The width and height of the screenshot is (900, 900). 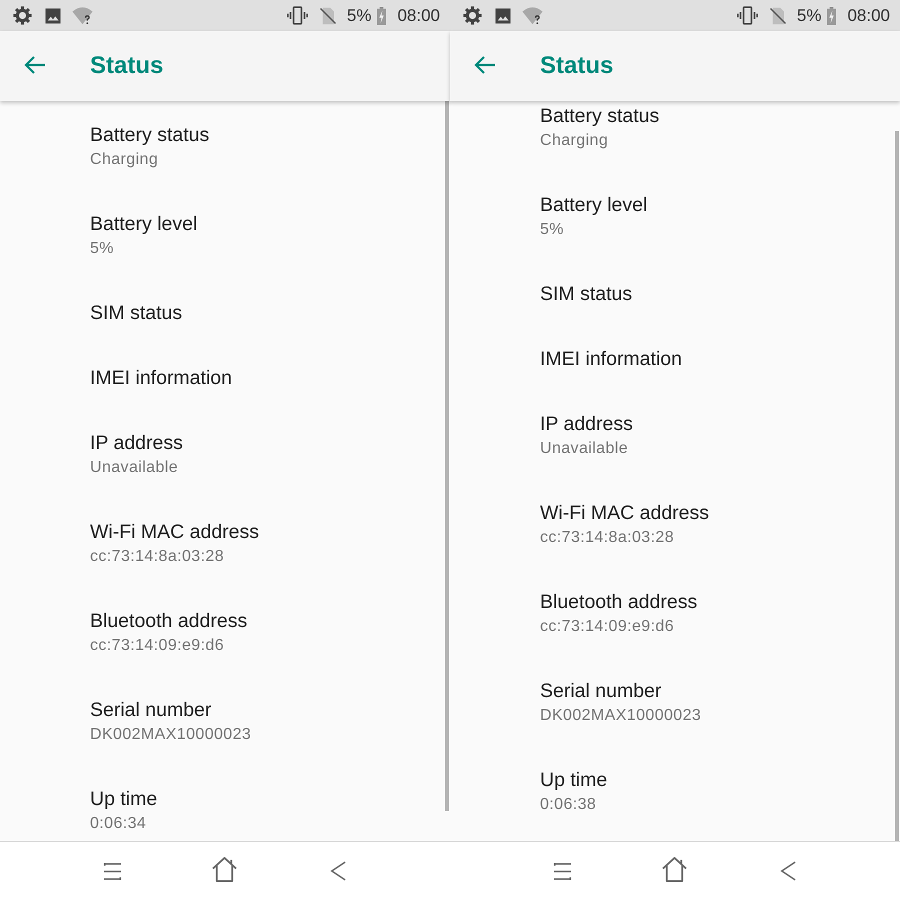 I want to click on setting-value: 0:06:38, so click(x=568, y=805).